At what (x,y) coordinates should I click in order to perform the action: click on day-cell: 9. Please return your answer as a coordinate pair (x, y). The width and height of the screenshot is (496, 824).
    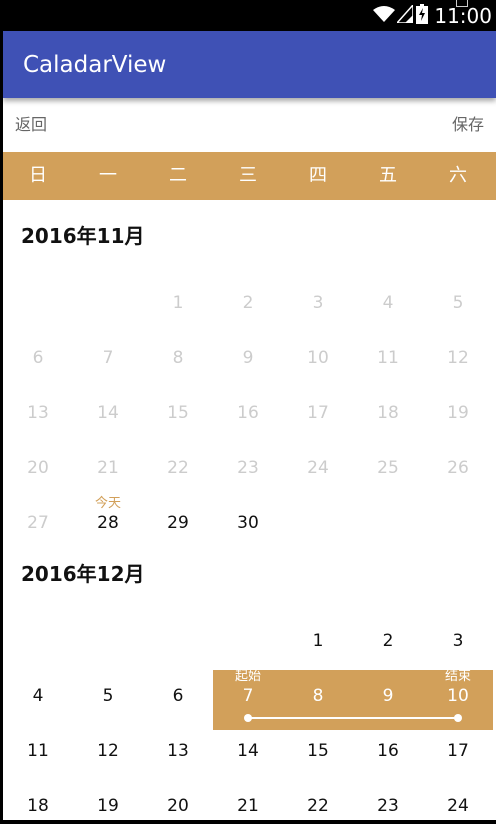
    Looking at the image, I should click on (248, 359).